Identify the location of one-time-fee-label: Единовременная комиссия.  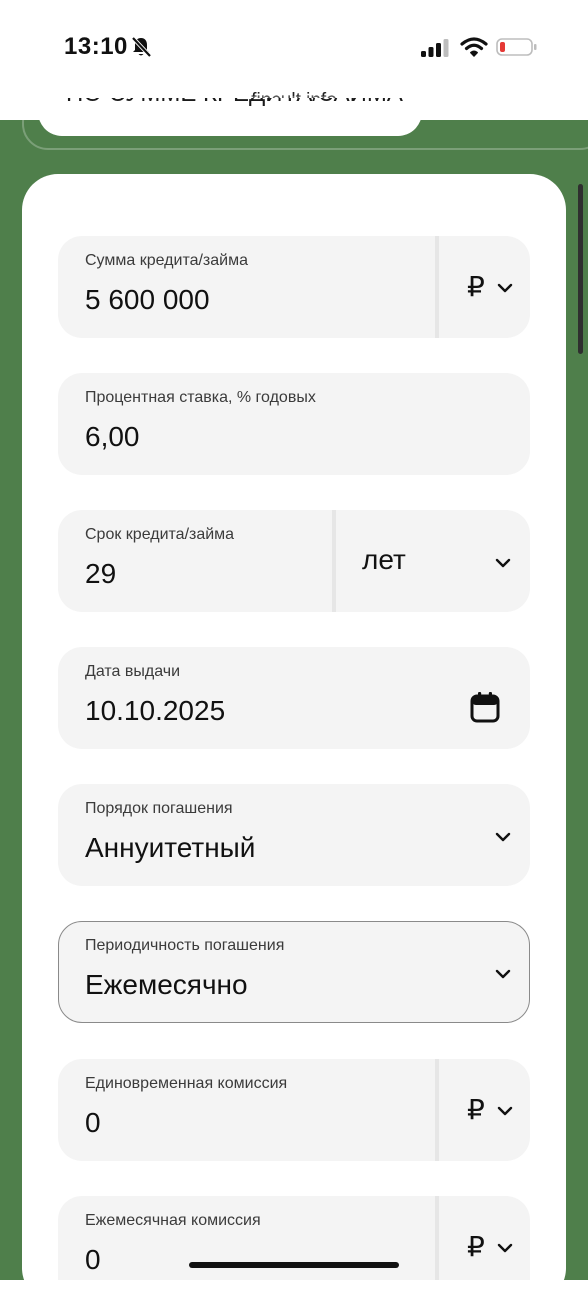
(186, 1083).